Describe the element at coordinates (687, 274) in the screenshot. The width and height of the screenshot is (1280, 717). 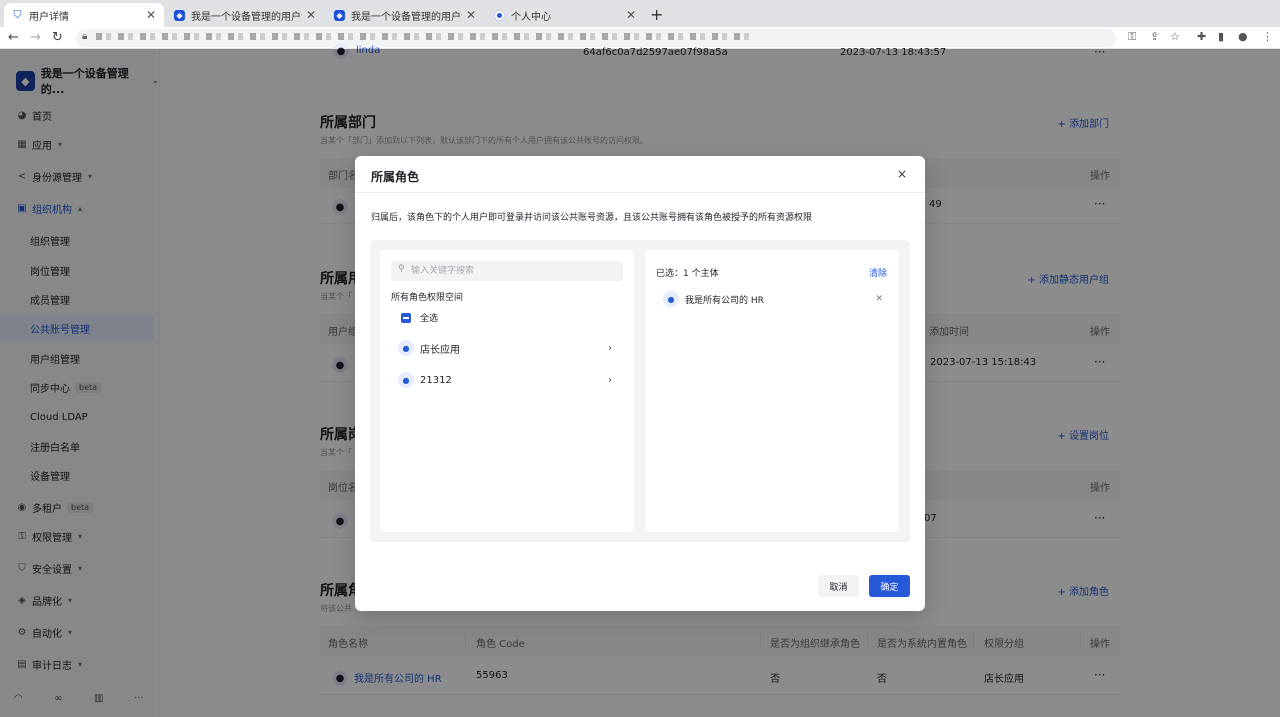
I see `selected-count: 已选：1 个主体` at that location.